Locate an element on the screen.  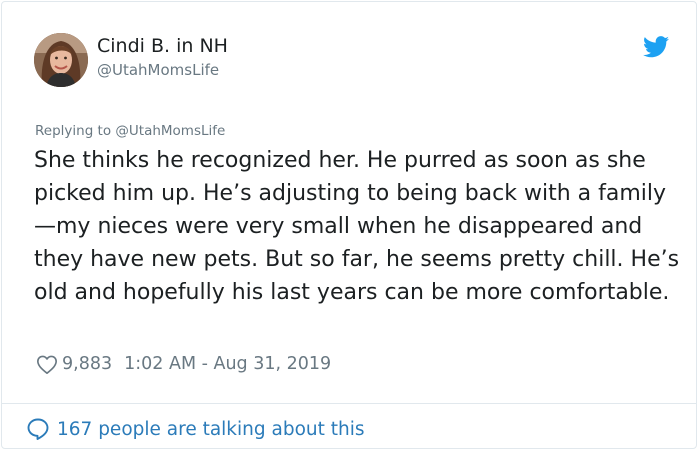
tweet-meta: 9,883 1:02 AM - Aug 31, 2019 is located at coordinates (183, 364).